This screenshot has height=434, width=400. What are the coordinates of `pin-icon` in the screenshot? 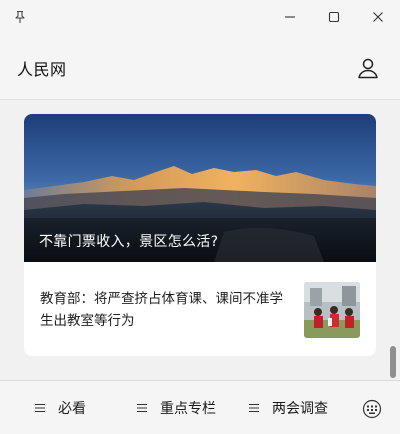 It's located at (20, 16).